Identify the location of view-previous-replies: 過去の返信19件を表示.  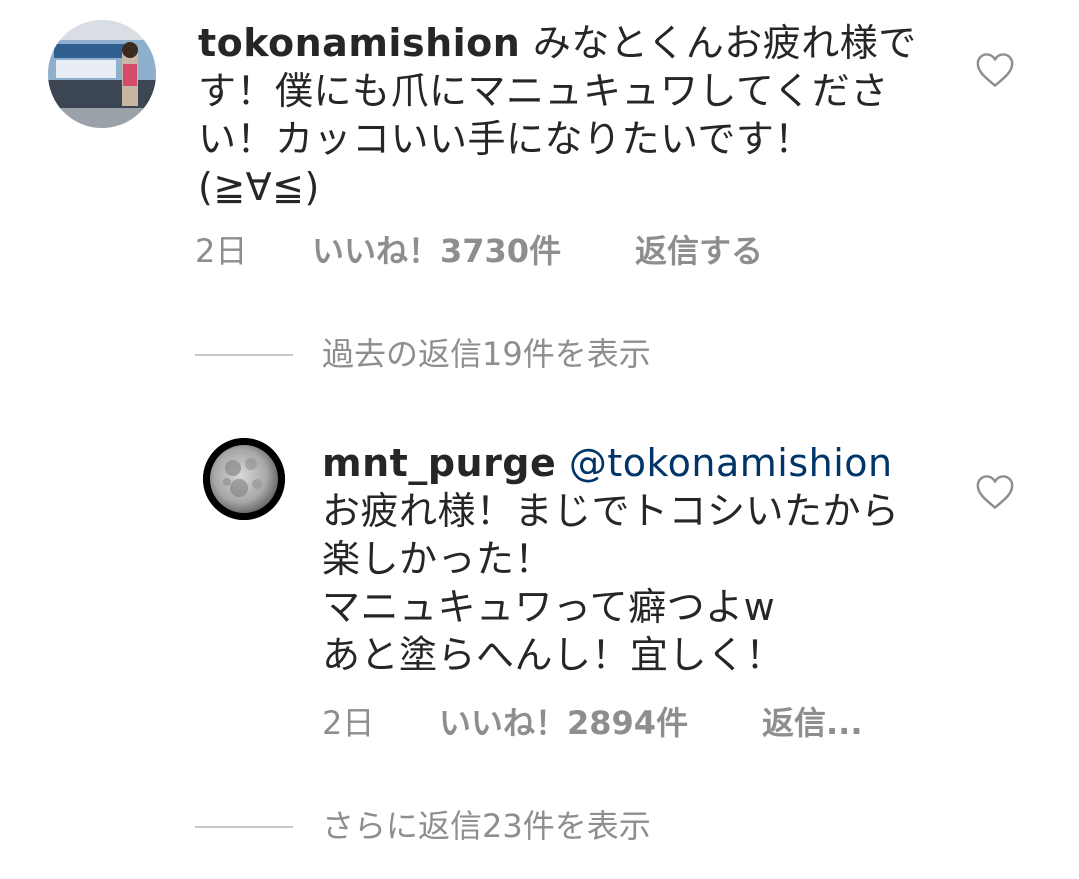
(455, 354).